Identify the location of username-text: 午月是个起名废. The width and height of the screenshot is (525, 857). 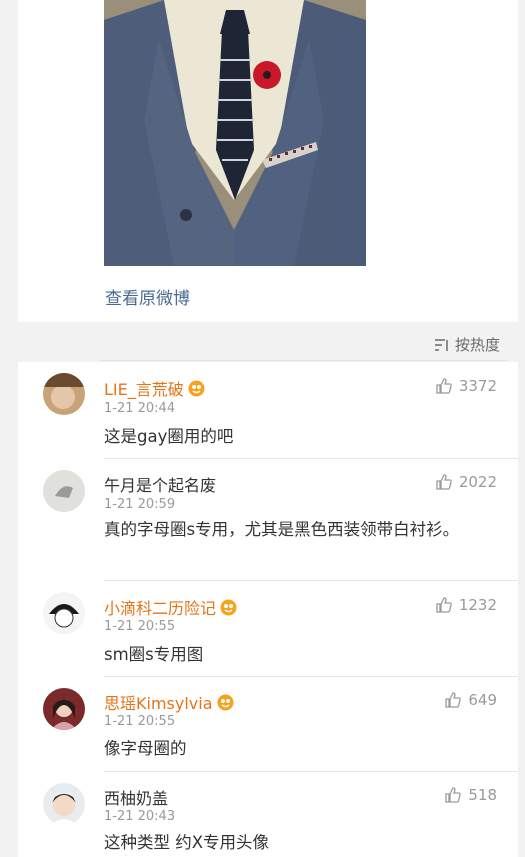
(160, 484).